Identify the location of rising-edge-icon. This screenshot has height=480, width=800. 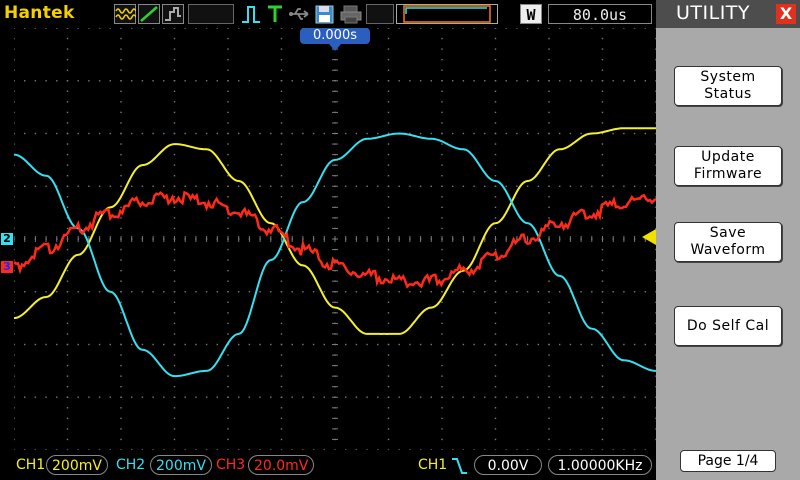
(251, 14).